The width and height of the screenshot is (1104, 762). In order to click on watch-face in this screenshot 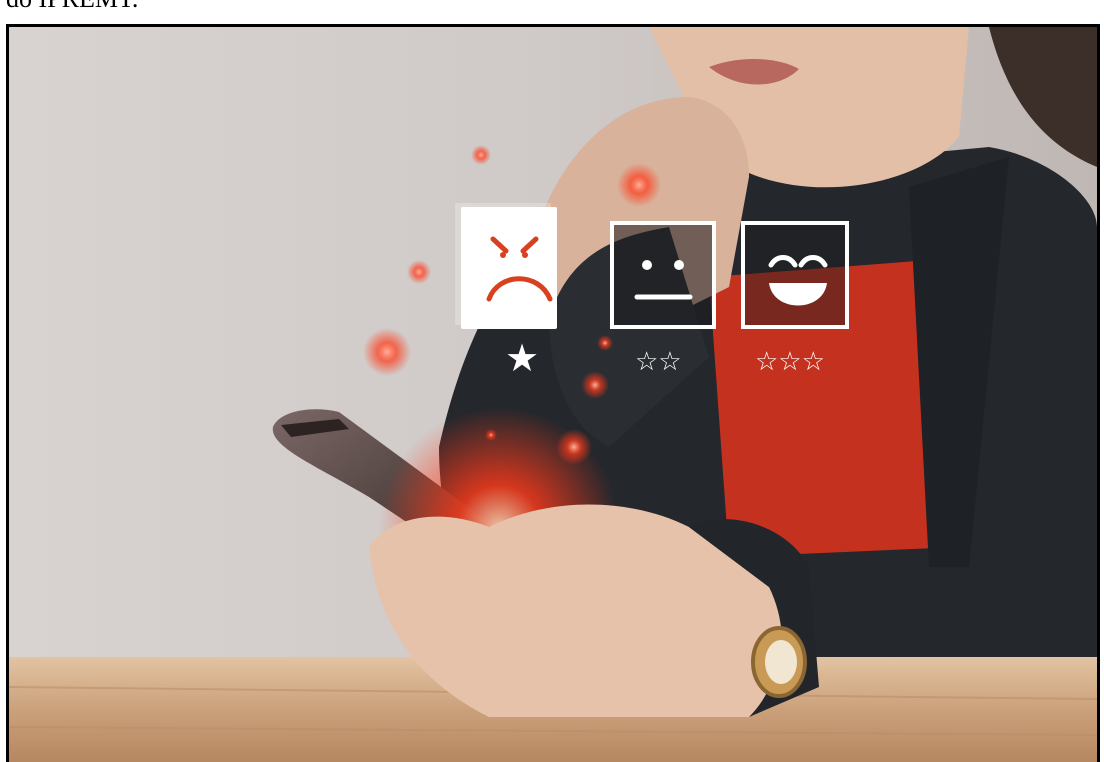, I will do `click(781, 662)`.